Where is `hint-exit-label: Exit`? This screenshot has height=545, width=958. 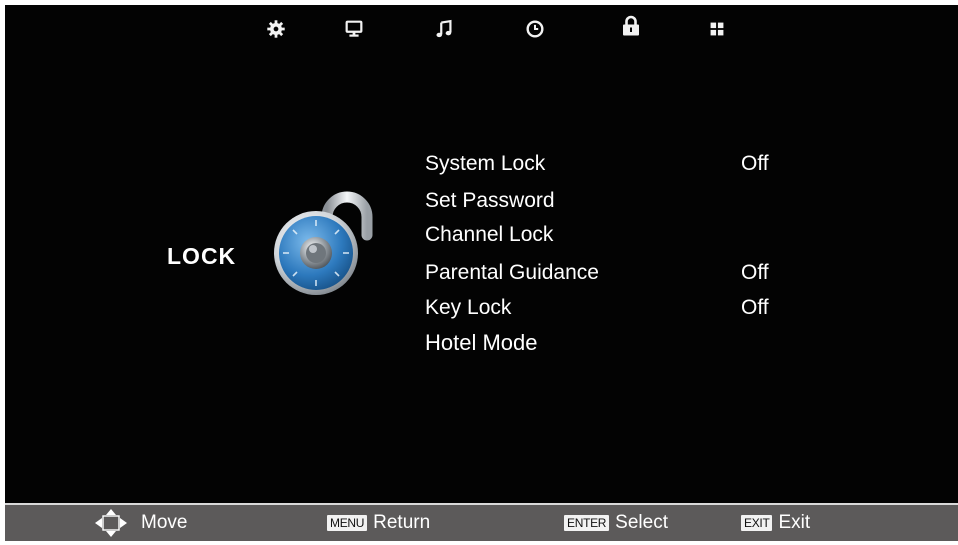
hint-exit-label: Exit is located at coordinates (794, 522).